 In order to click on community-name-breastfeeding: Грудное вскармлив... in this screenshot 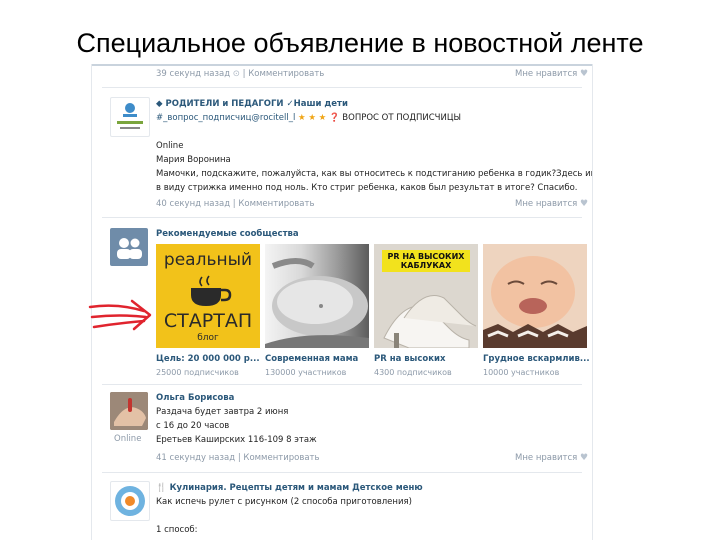, I will do `click(536, 359)`.